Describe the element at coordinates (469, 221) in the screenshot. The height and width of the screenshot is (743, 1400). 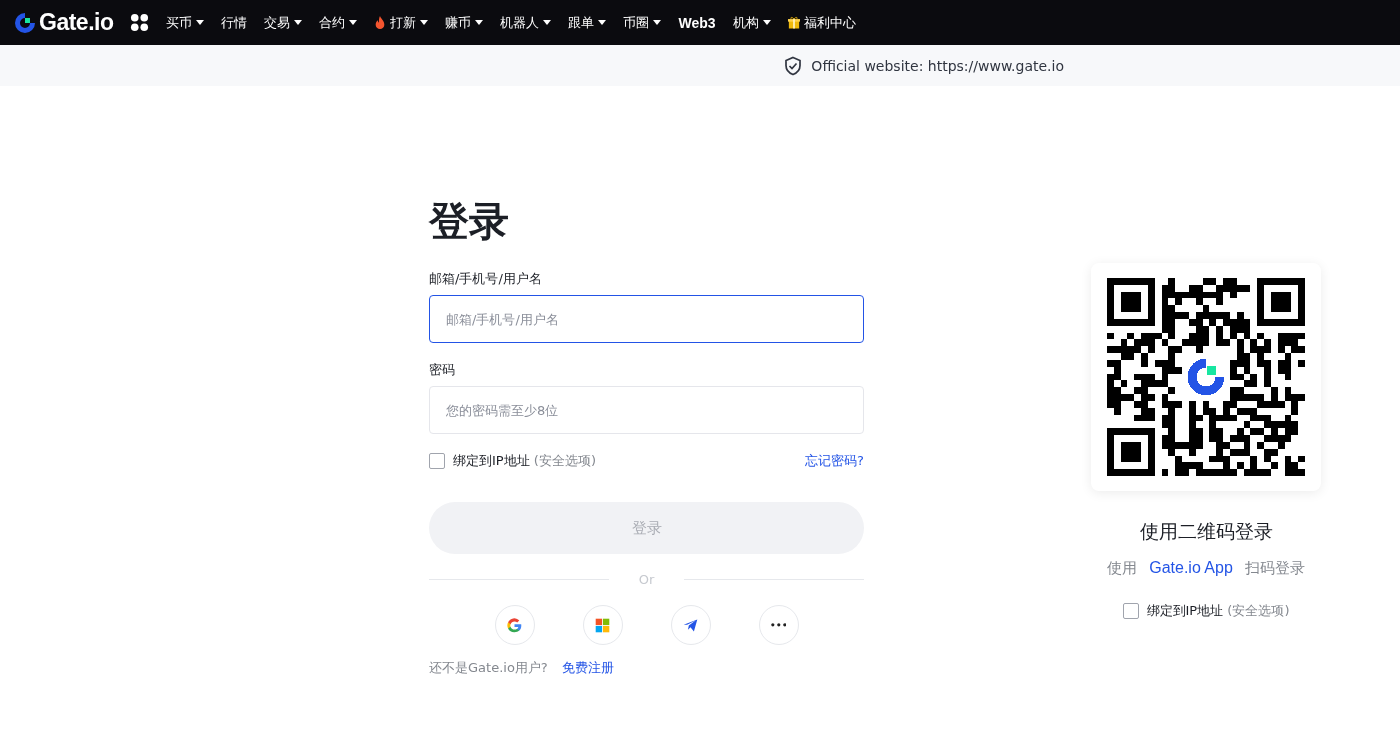
I see `page-title: 登录` at that location.